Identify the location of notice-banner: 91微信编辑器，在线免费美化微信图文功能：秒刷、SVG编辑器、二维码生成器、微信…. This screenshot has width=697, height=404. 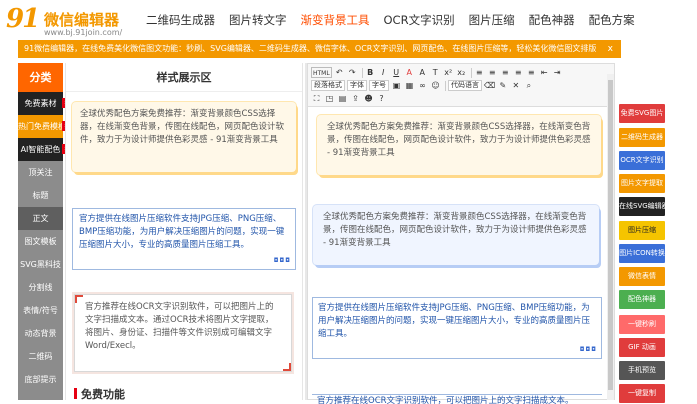
(319, 49).